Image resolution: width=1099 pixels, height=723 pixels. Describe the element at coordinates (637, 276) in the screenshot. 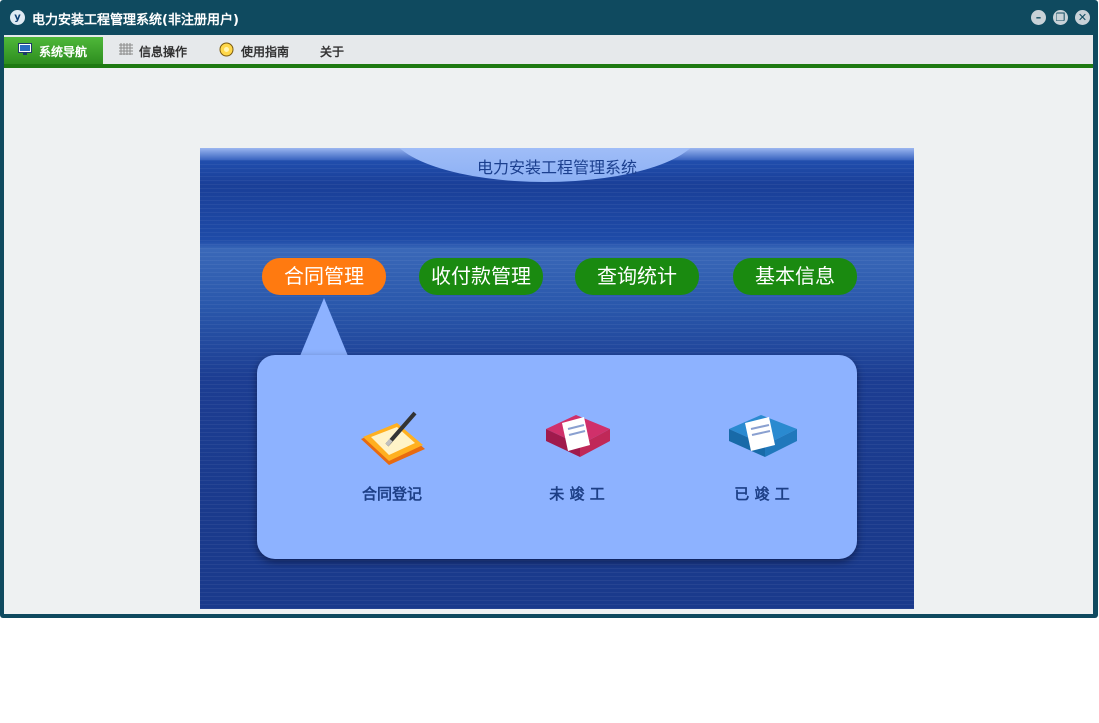

I see `nav-query-statistics: 查询统计` at that location.